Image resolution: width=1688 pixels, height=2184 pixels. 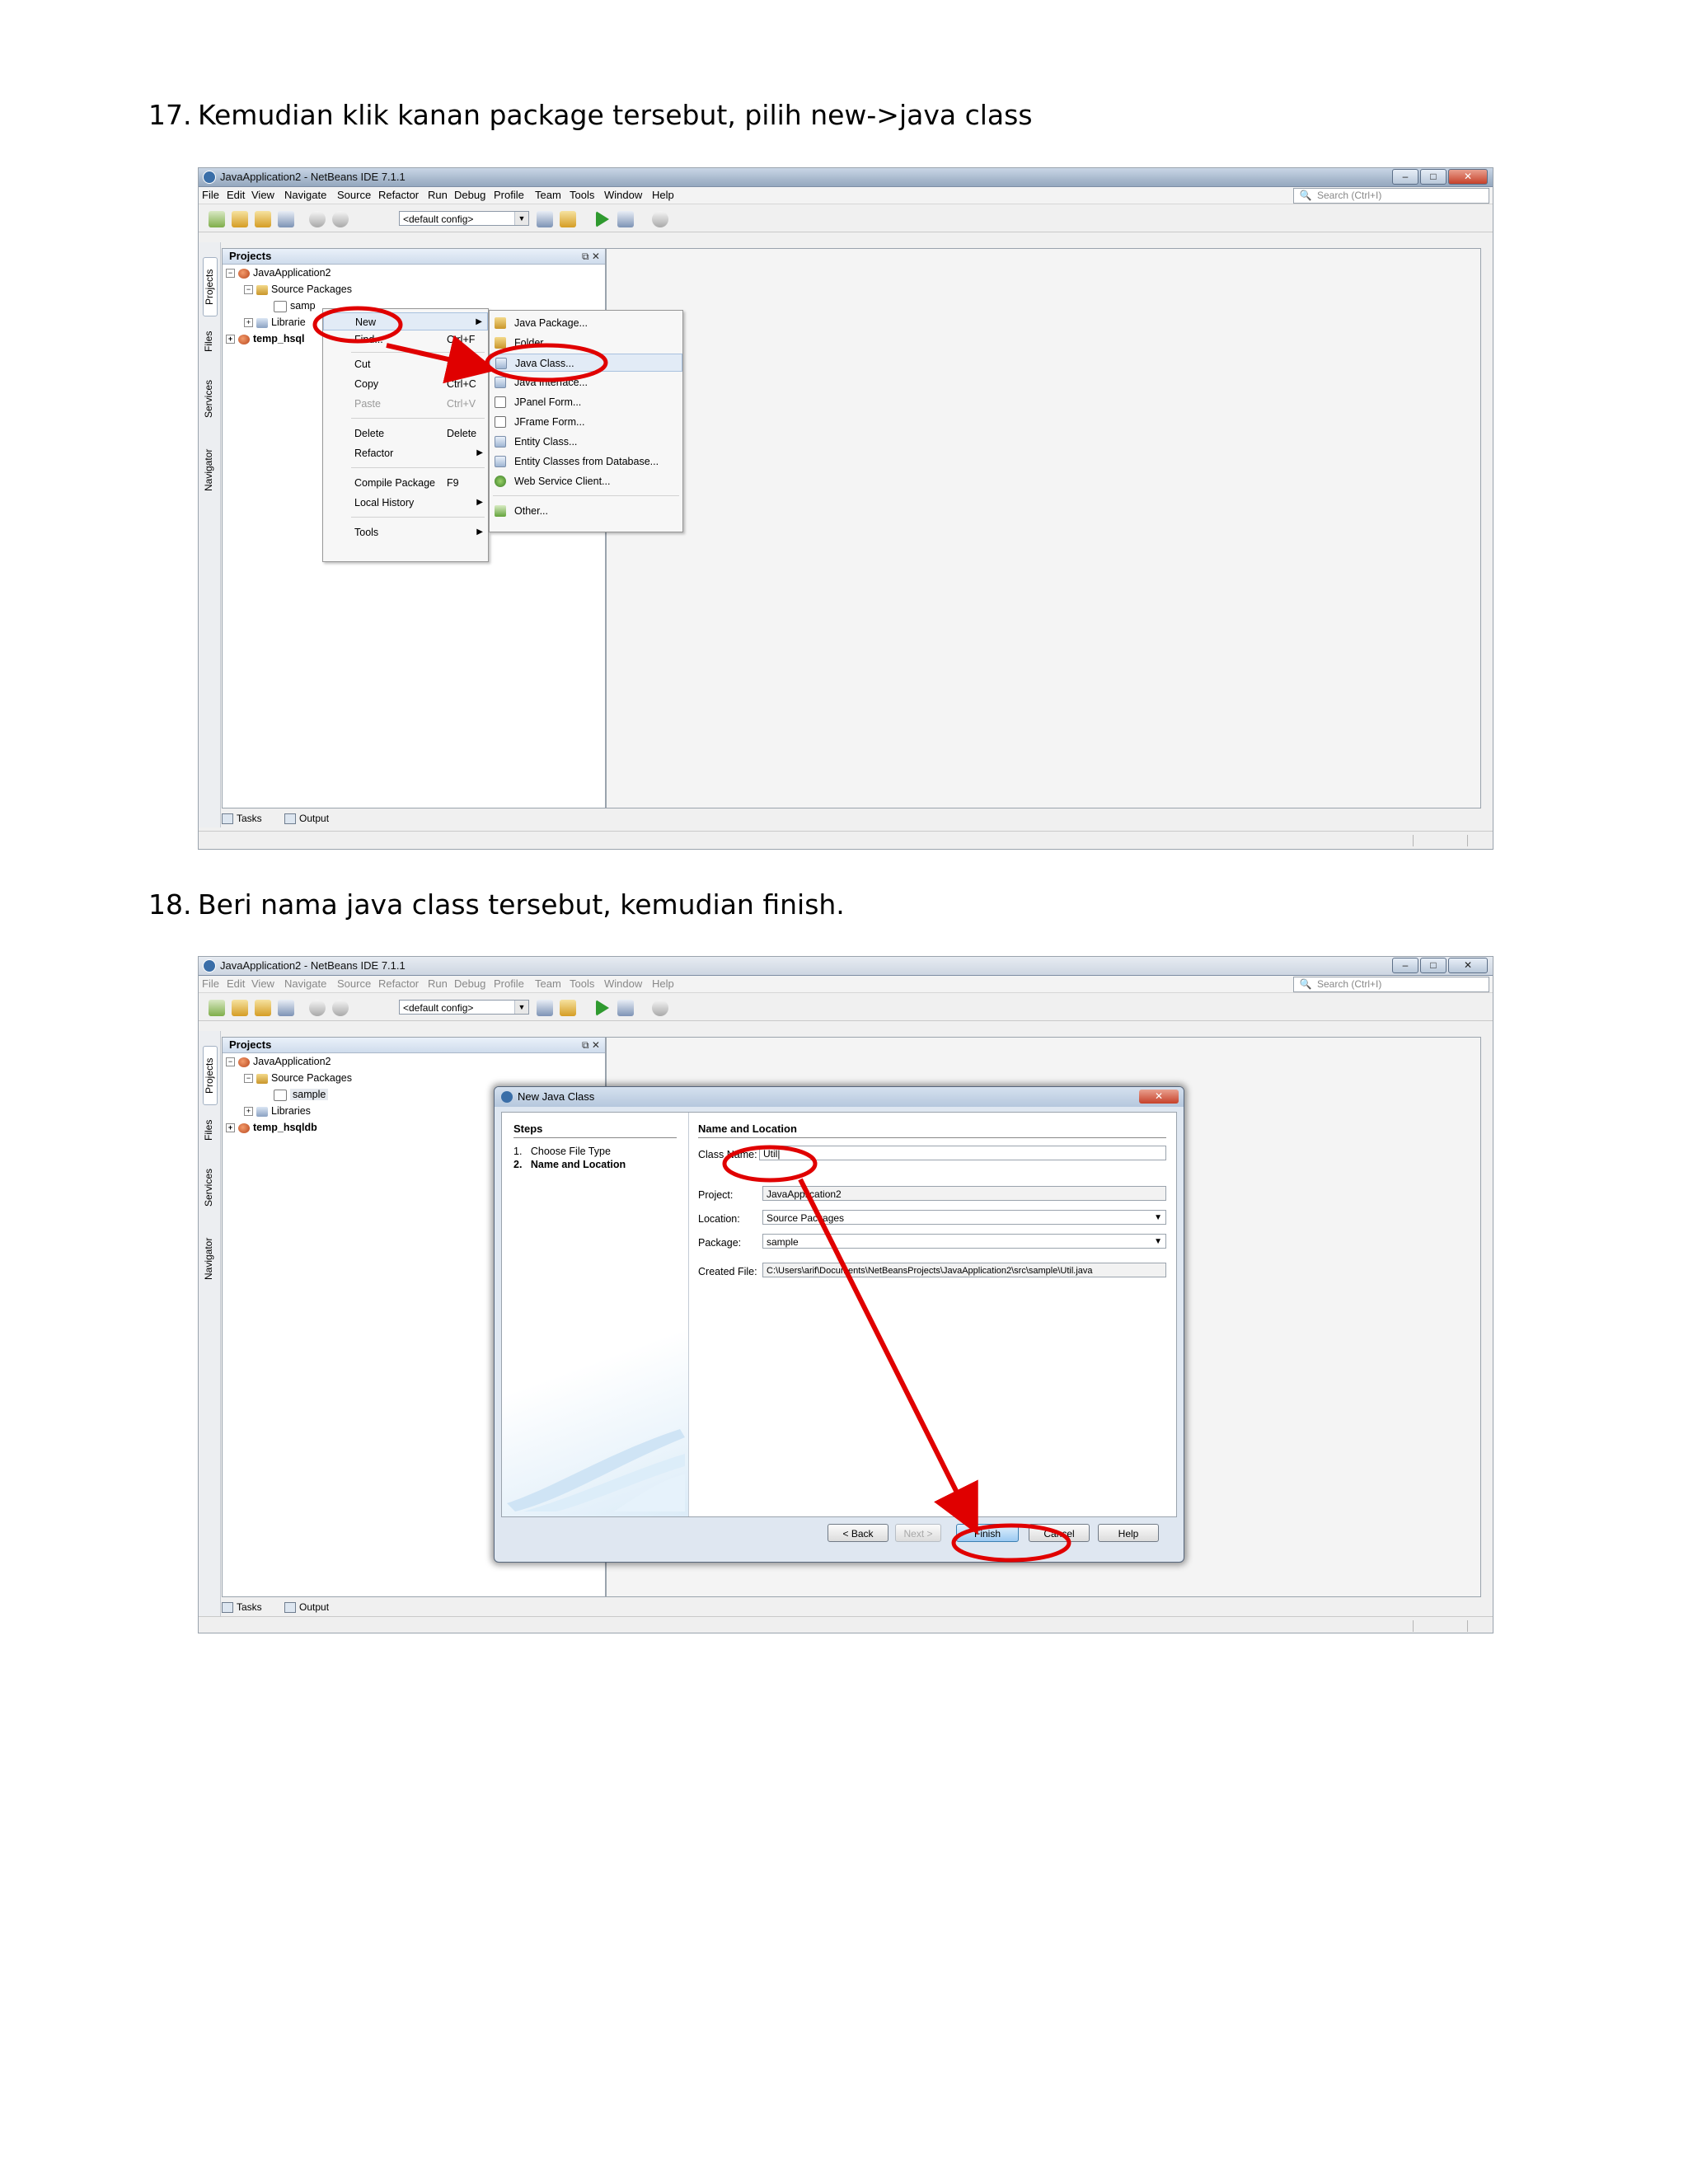 What do you see at coordinates (406, 483) in the screenshot?
I see `menu-item-compile-package: Compile Package F9` at bounding box center [406, 483].